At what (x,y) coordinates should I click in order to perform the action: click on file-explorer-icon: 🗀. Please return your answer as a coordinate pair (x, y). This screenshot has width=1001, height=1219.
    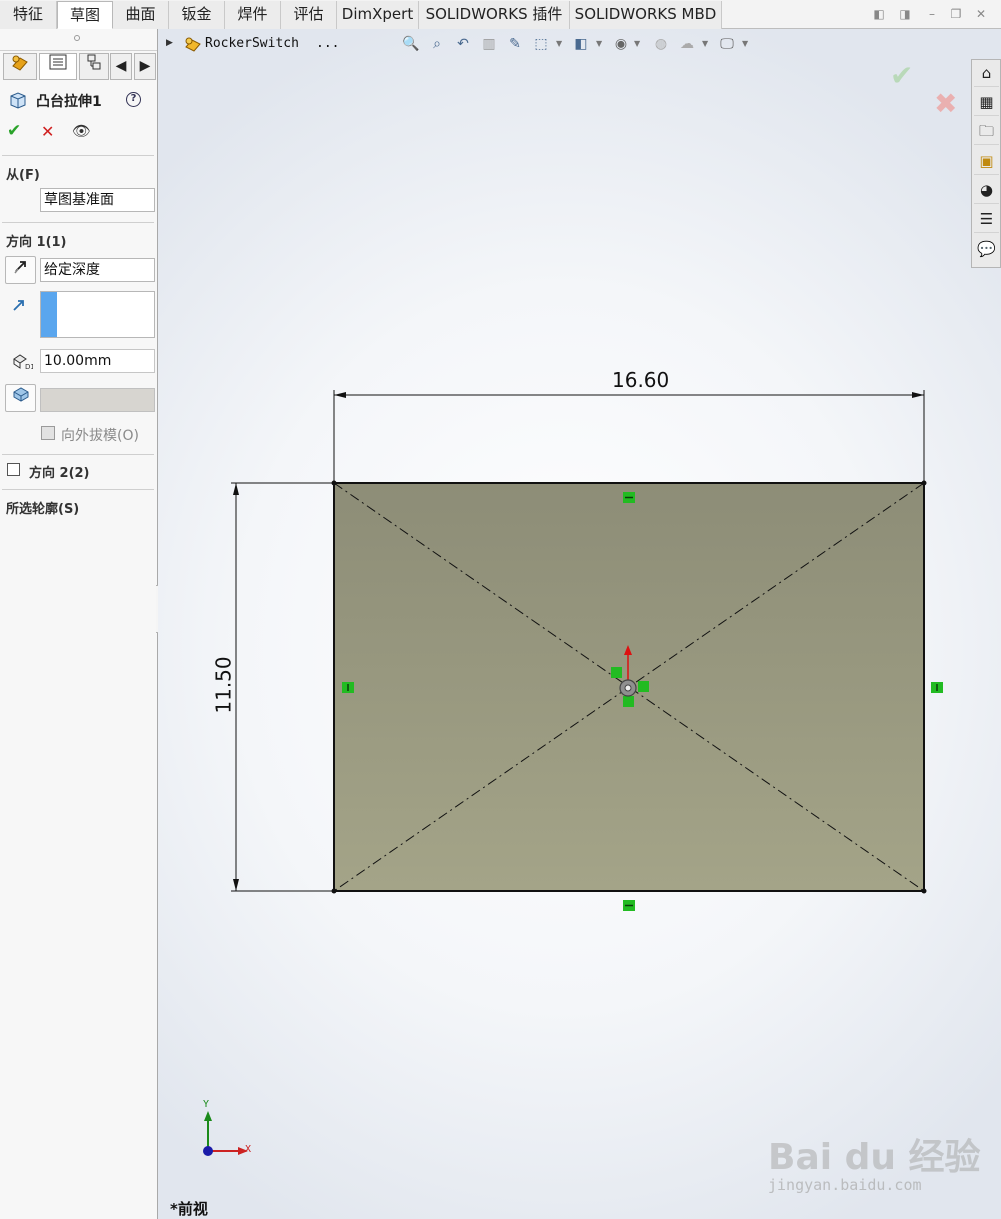
    Looking at the image, I should click on (986, 131).